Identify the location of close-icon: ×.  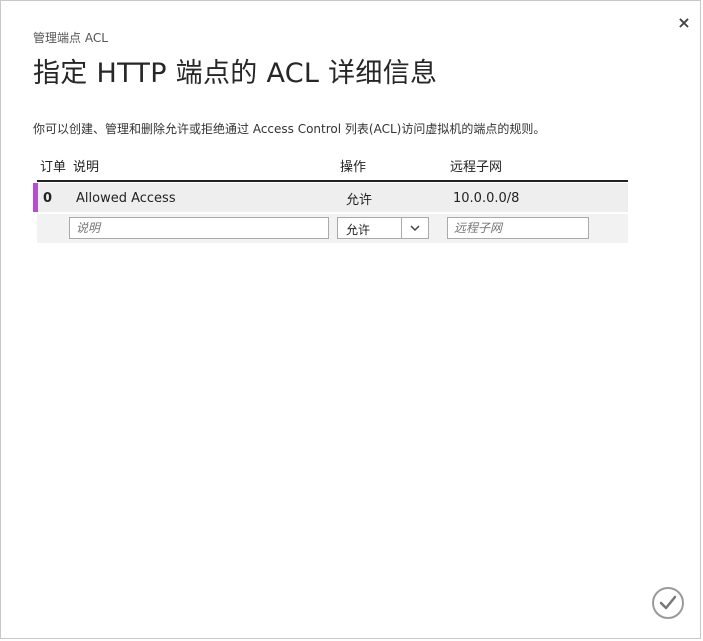
(684, 23).